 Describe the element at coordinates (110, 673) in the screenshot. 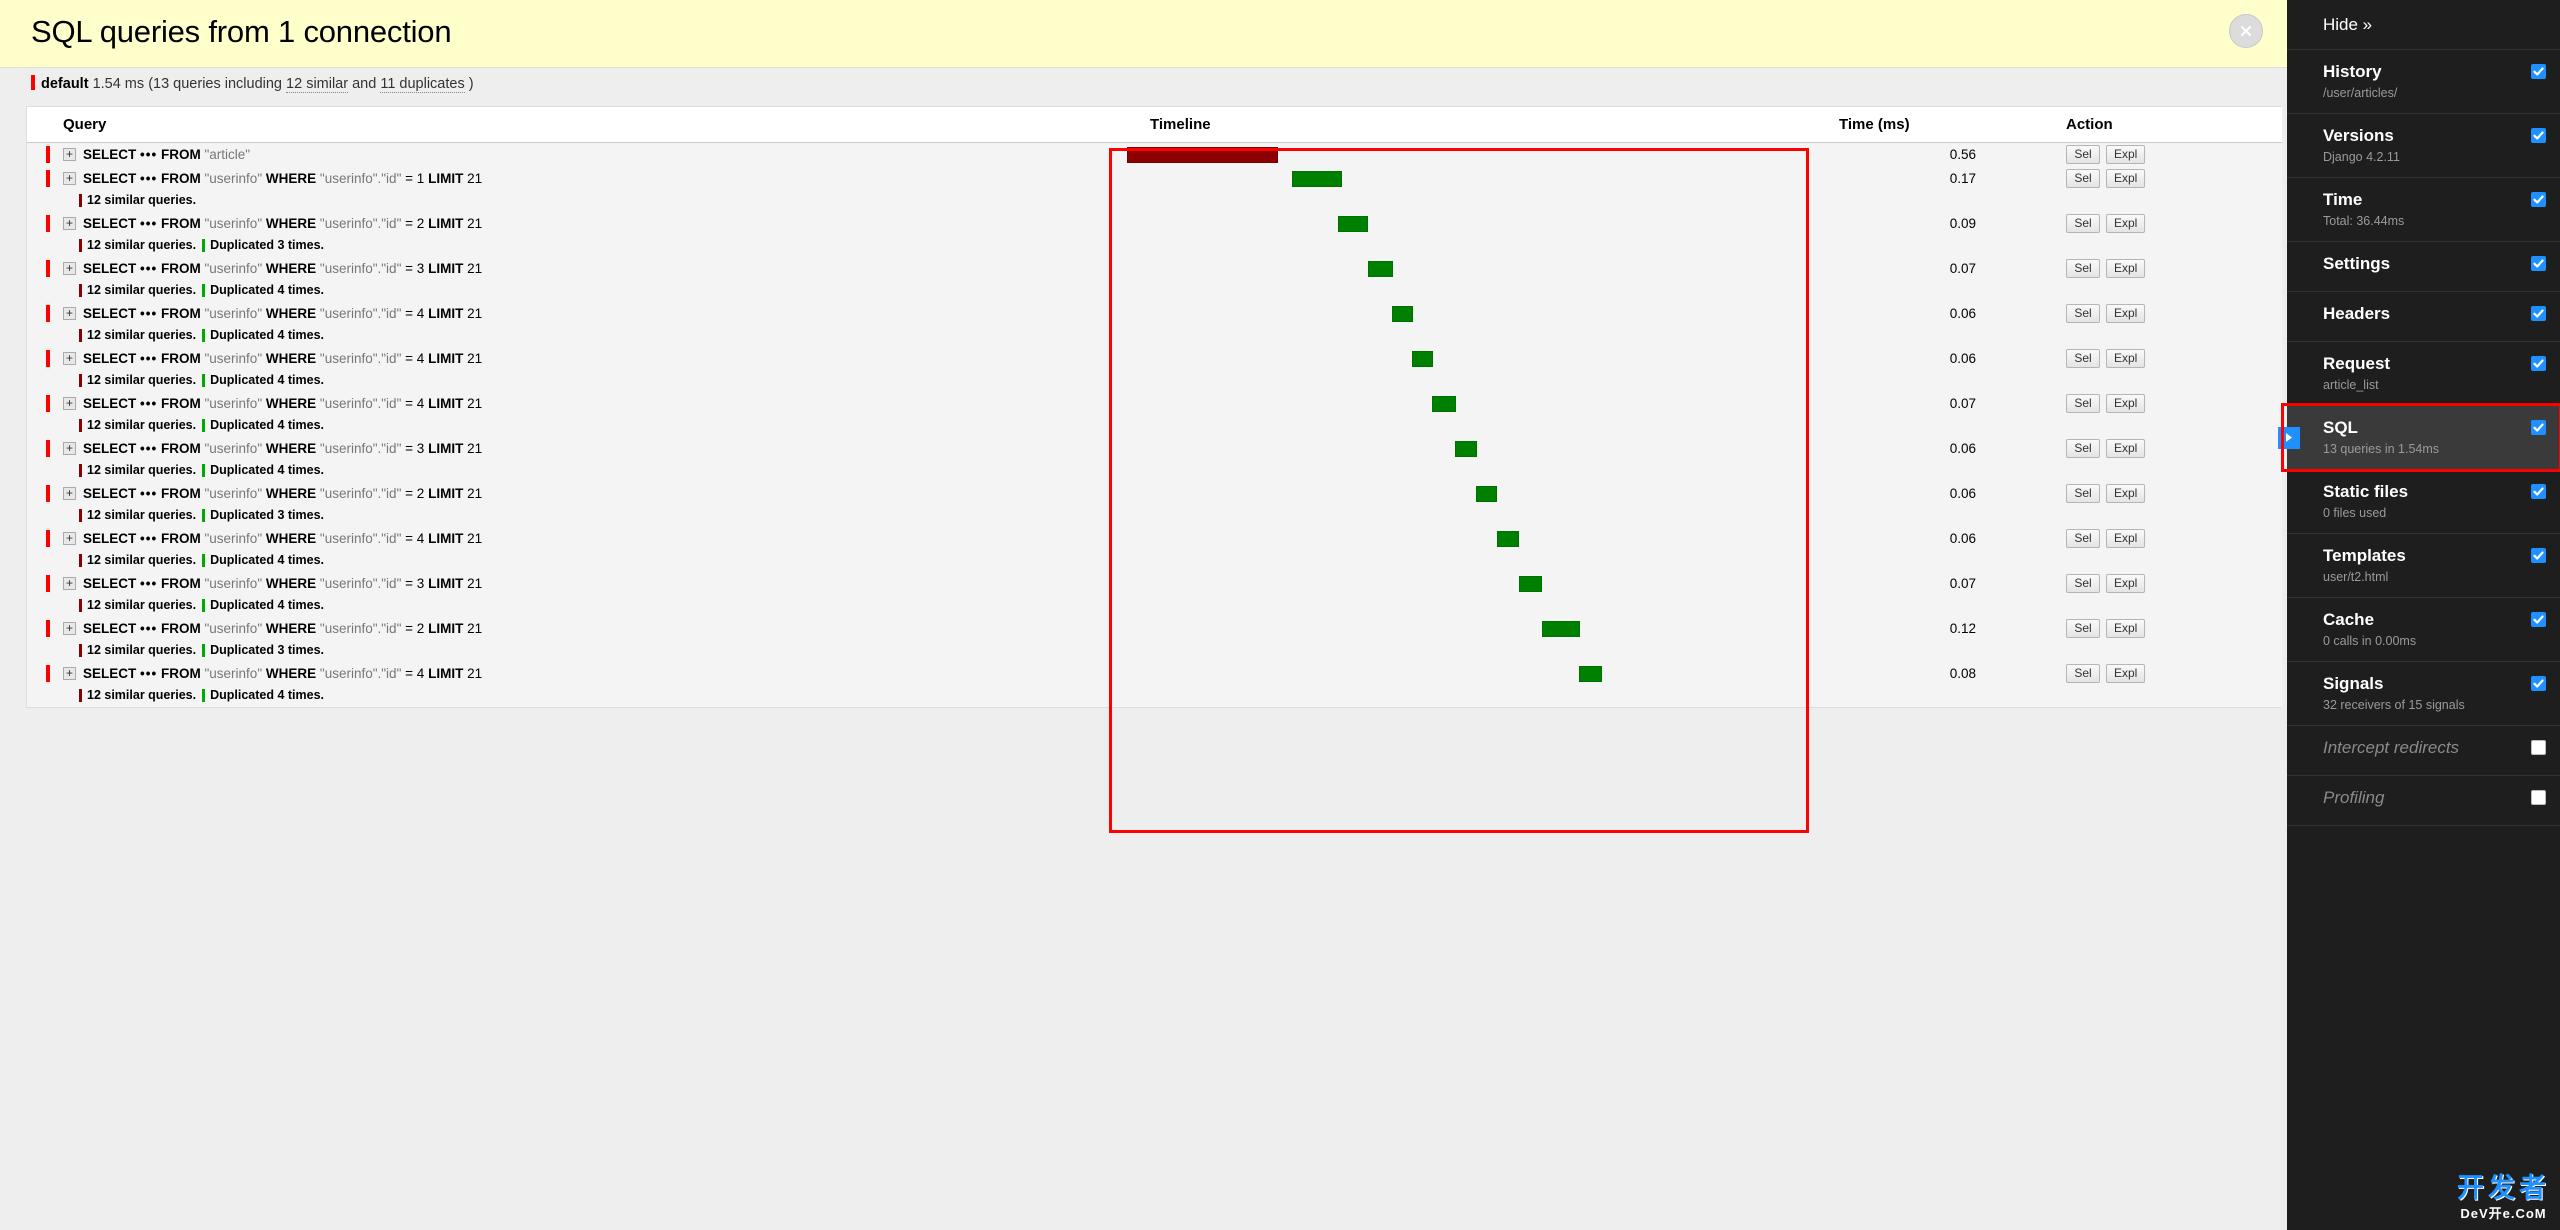

I see `sql-keyword-select: SELECT` at that location.